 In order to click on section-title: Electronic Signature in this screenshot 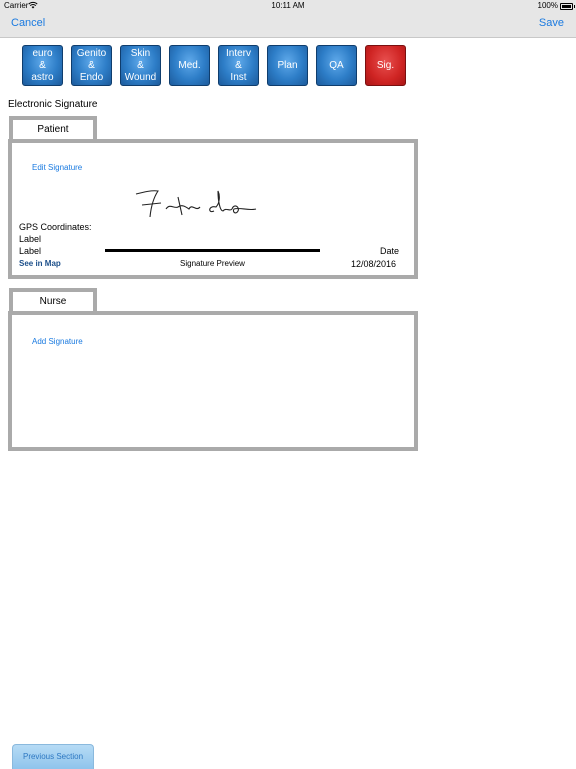, I will do `click(53, 104)`.